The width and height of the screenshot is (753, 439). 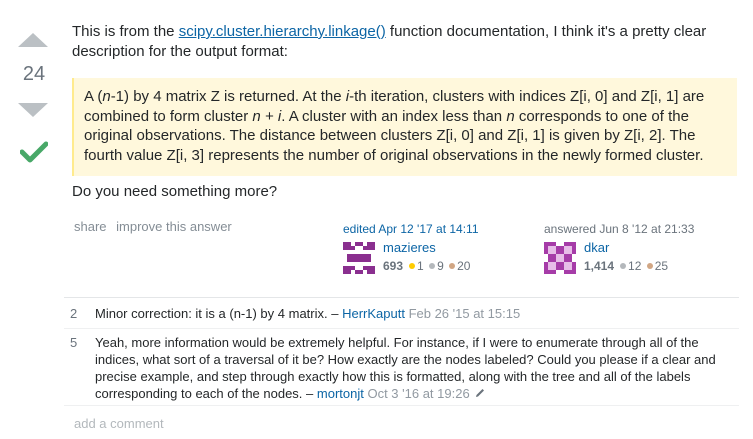 What do you see at coordinates (464, 266) in the screenshot?
I see `editor-bronze-count: 20` at bounding box center [464, 266].